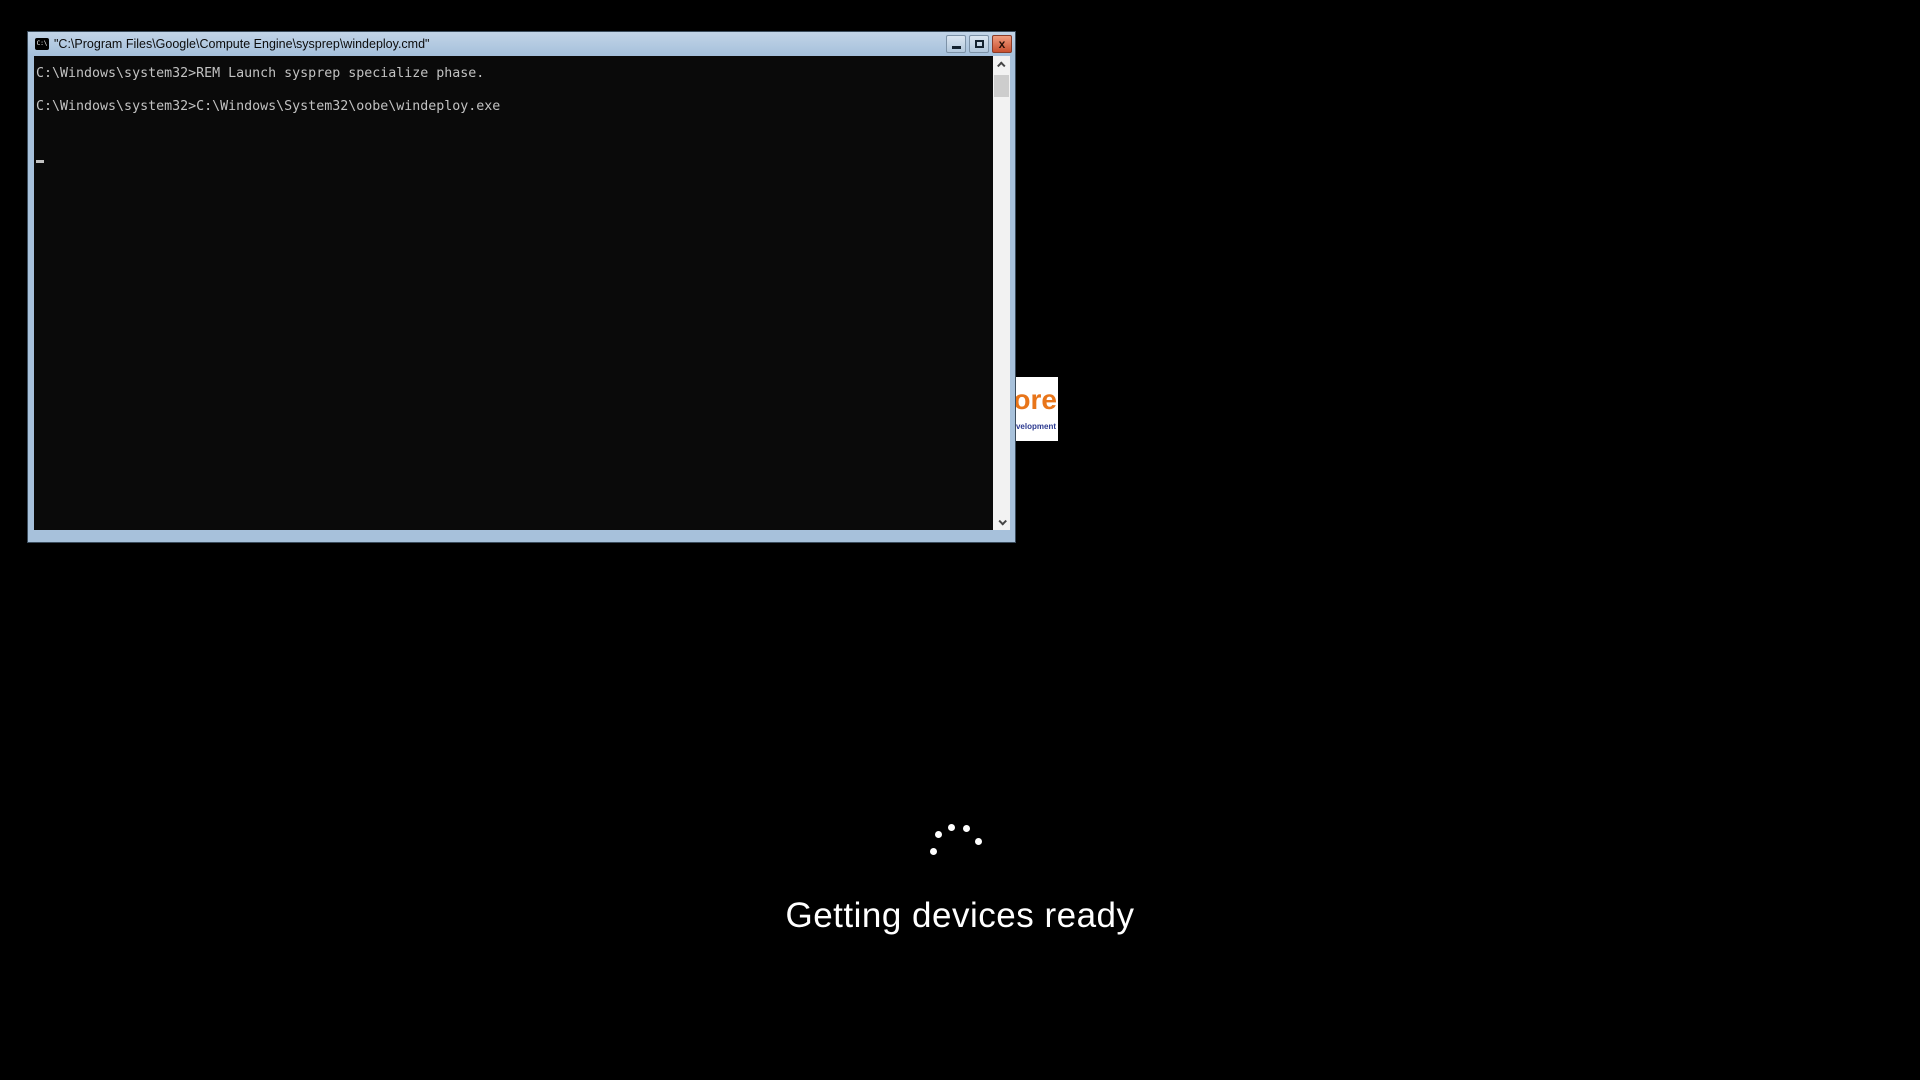 The height and width of the screenshot is (1080, 1920). I want to click on scroll-up-button, so click(1001, 64).